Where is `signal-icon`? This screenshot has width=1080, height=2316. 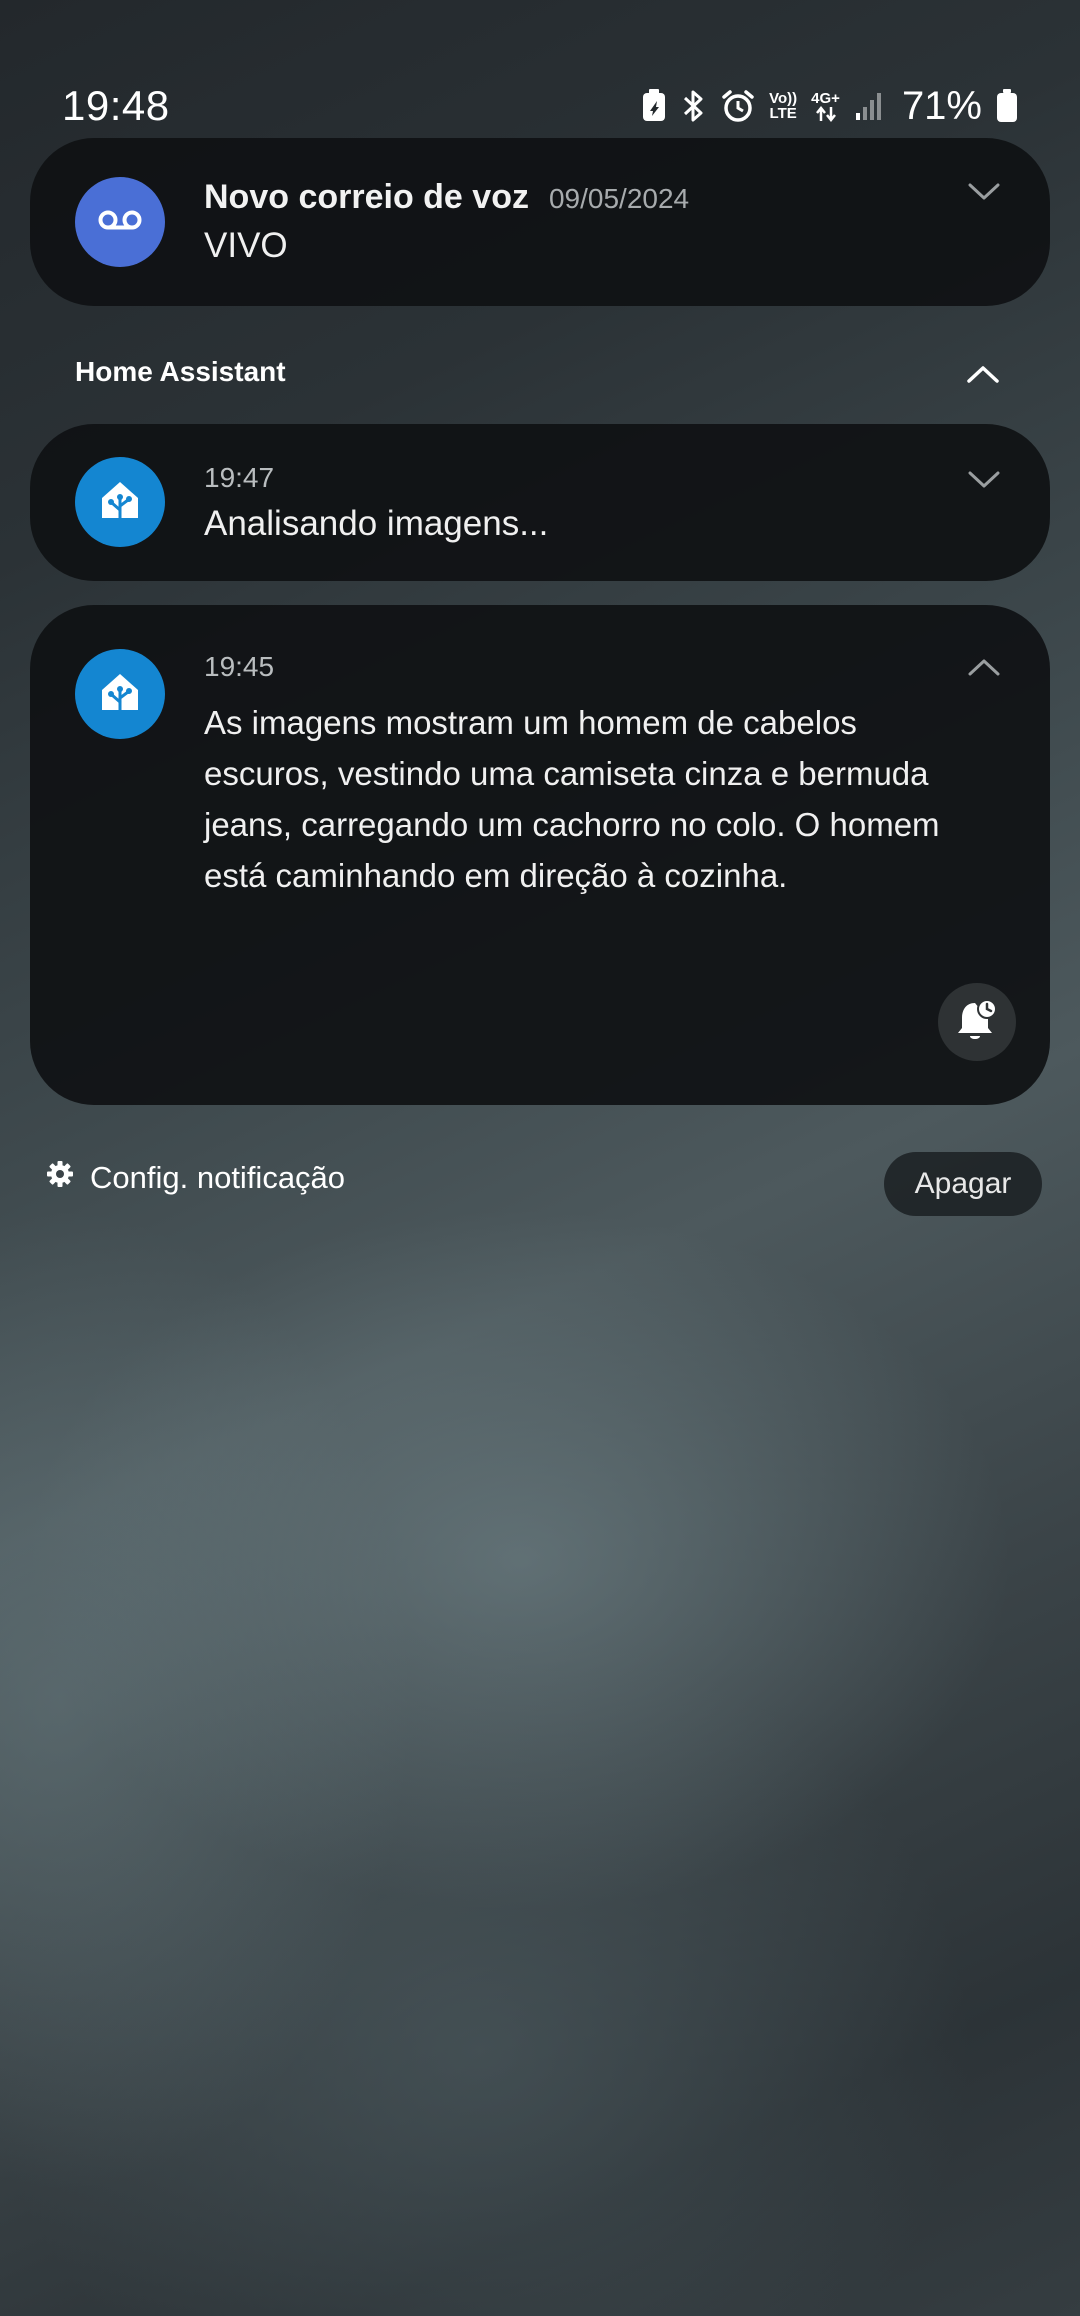 signal-icon is located at coordinates (869, 106).